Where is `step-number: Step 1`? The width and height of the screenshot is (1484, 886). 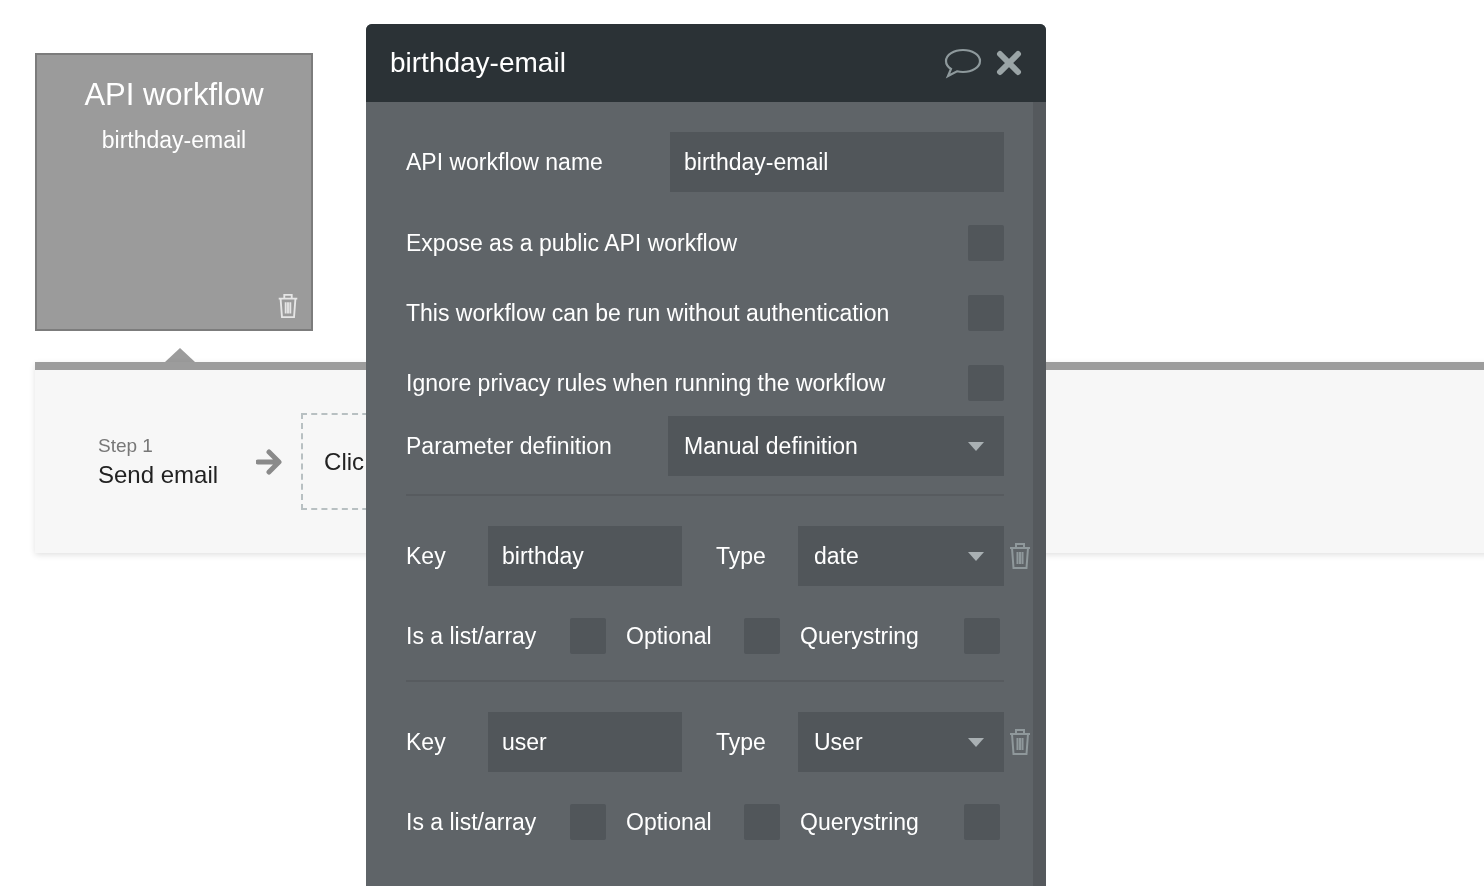 step-number: Step 1 is located at coordinates (126, 445).